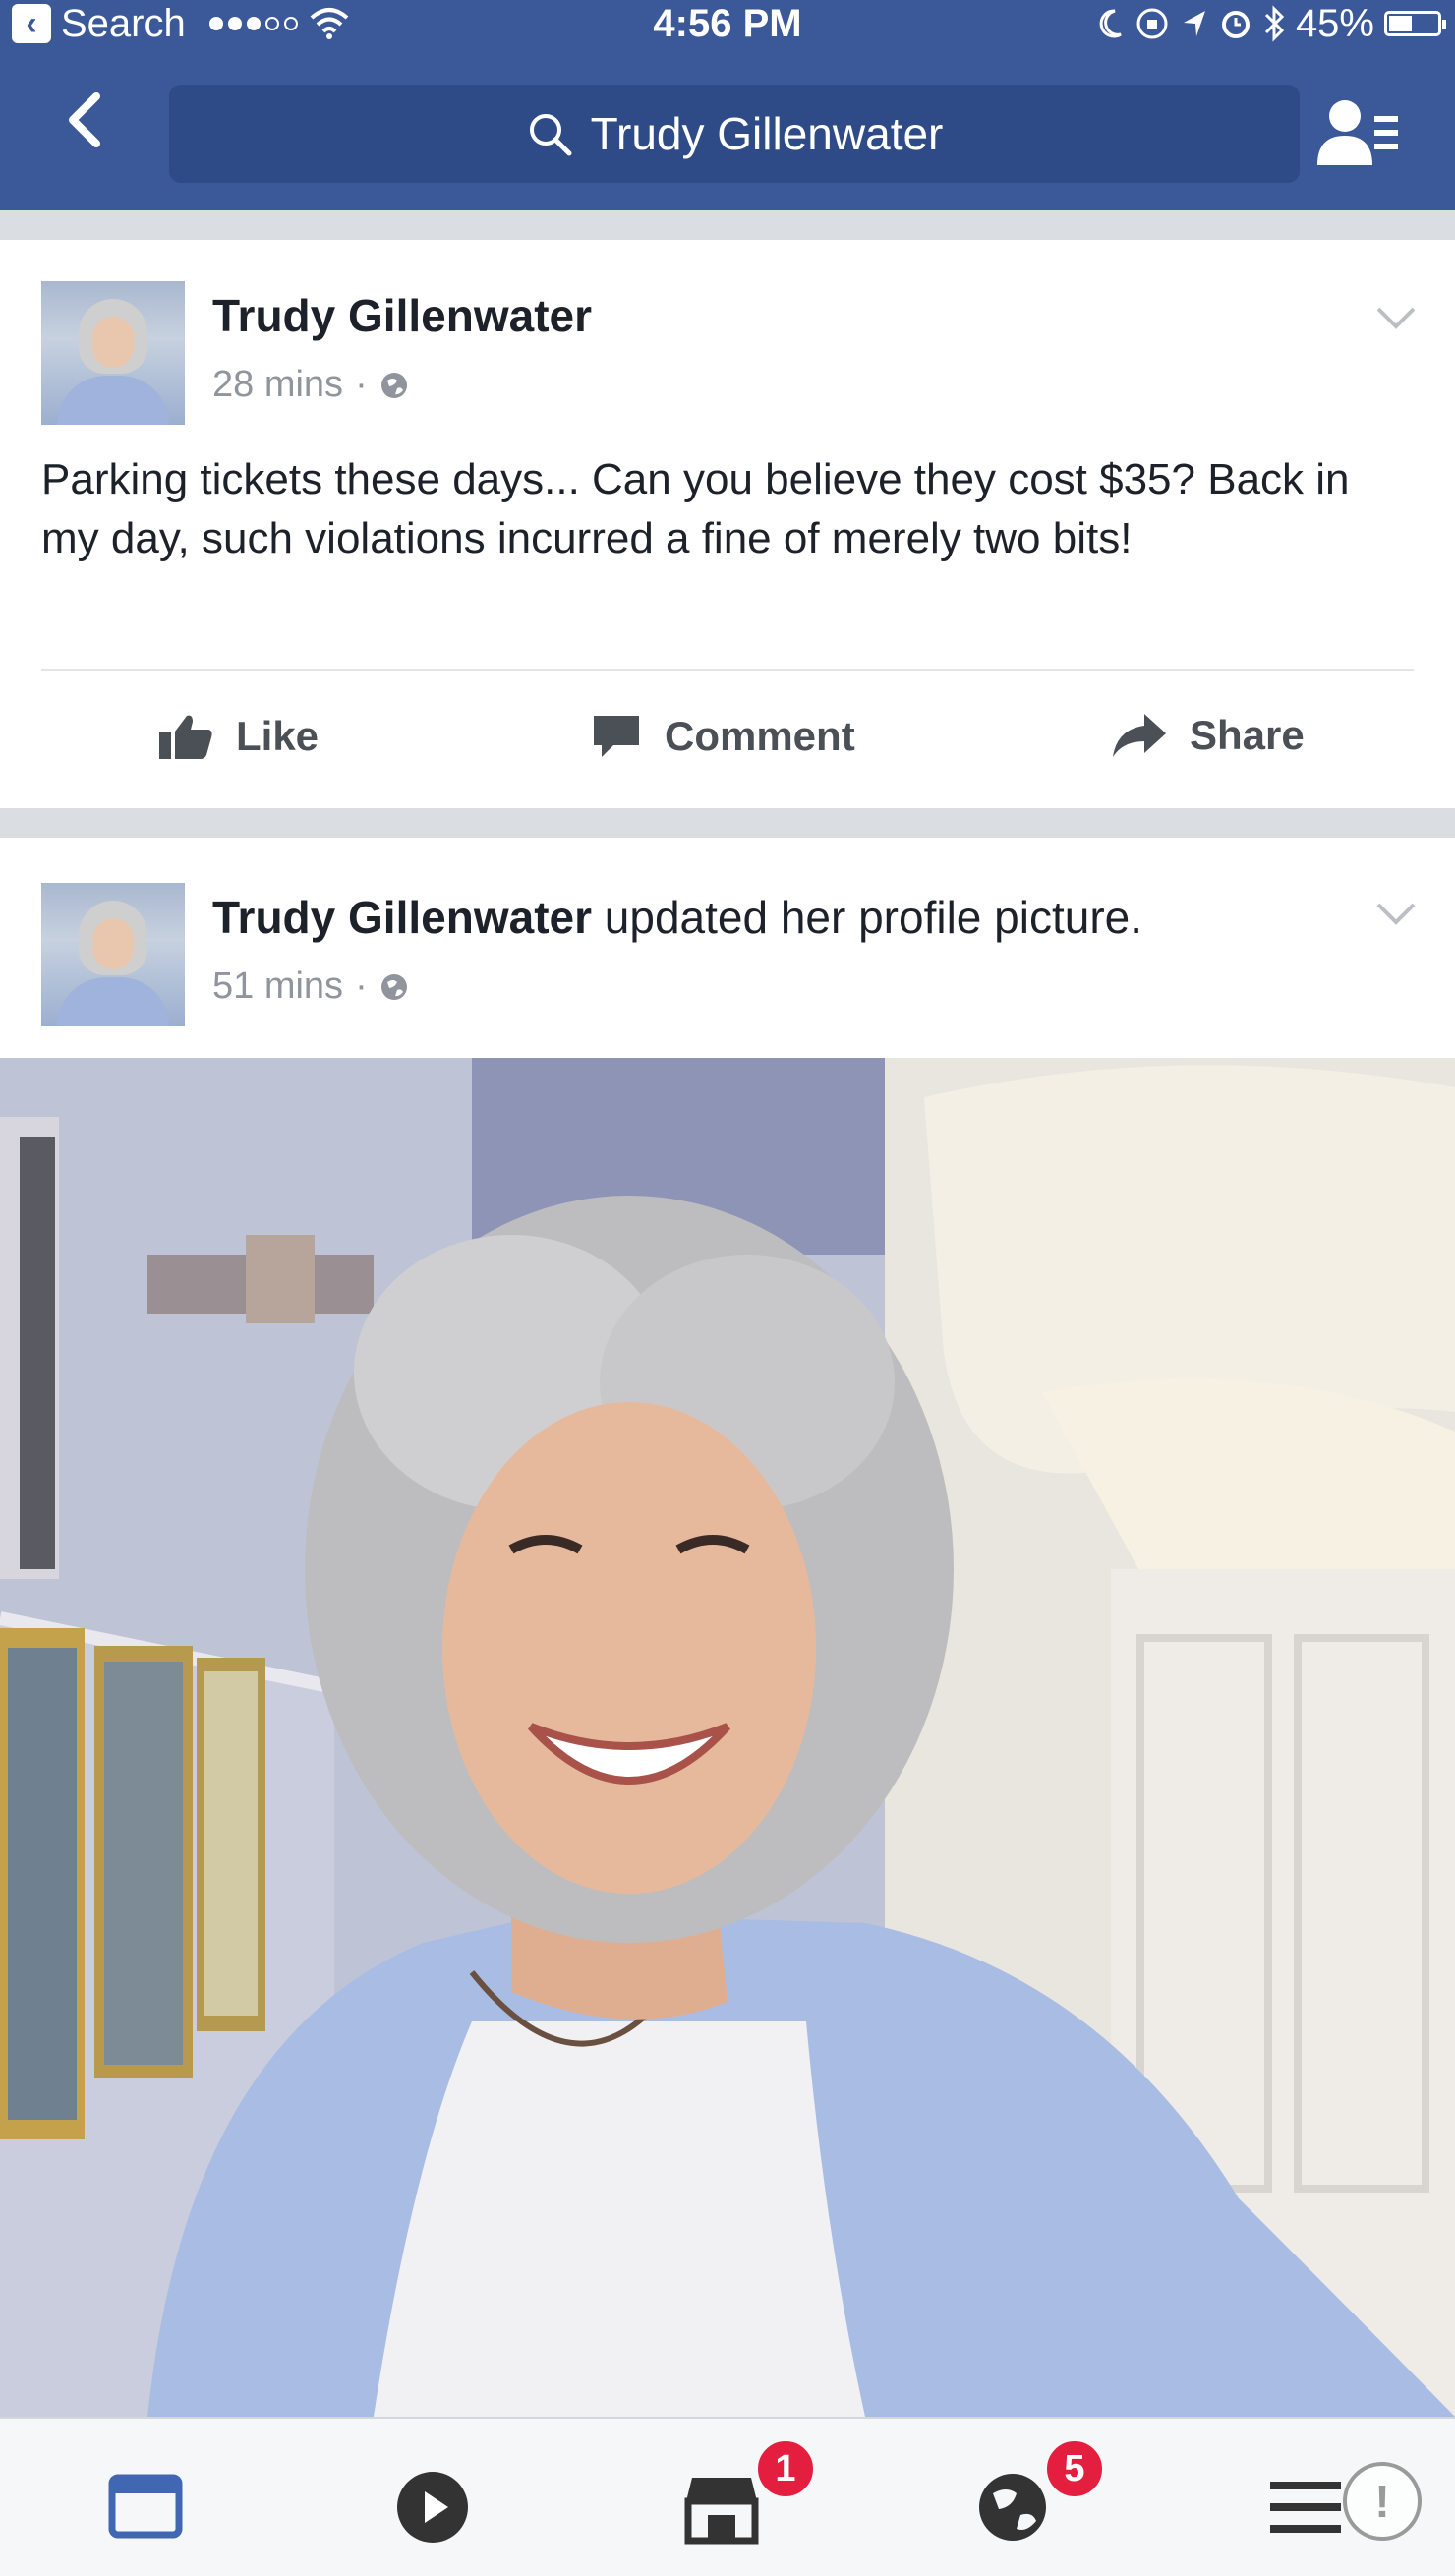  Describe the element at coordinates (86, 119) in the screenshot. I see `back-icon` at that location.